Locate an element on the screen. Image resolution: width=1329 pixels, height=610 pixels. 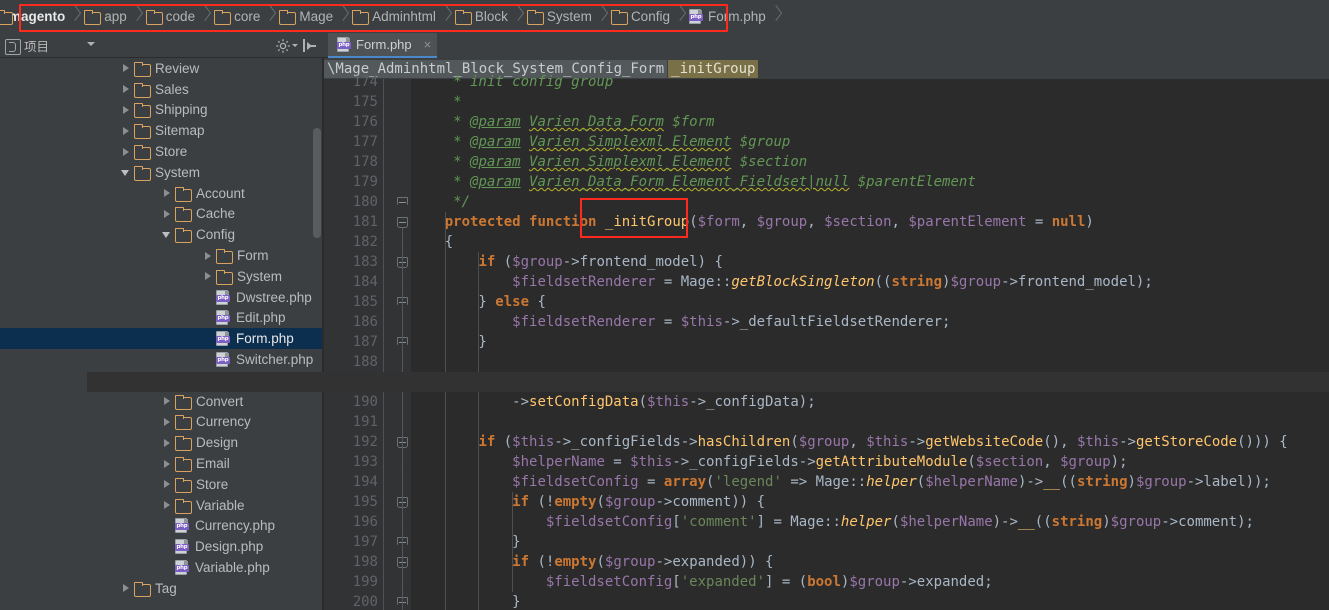
breadcrumb-item-label: Config is located at coordinates (650, 16).